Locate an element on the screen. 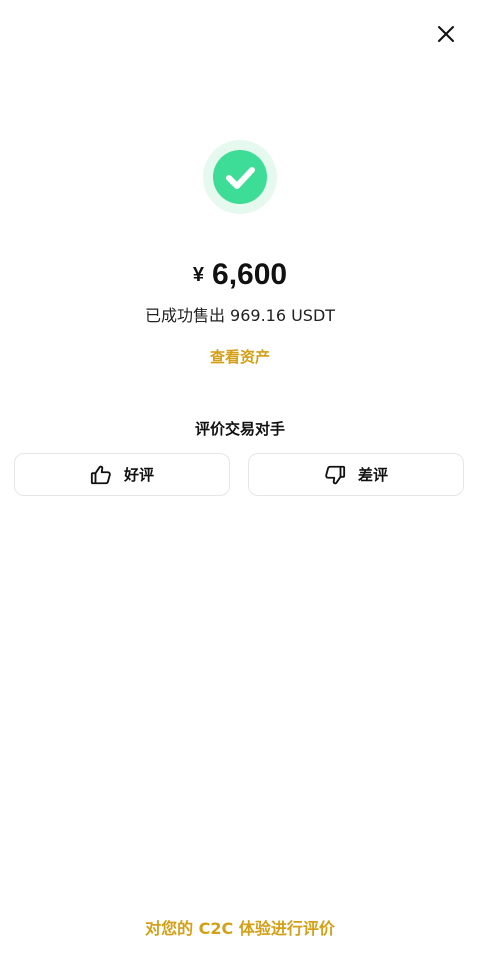 The height and width of the screenshot is (971, 480). sold-summary-text: 已成功售出 969.16 USDT is located at coordinates (240, 315).